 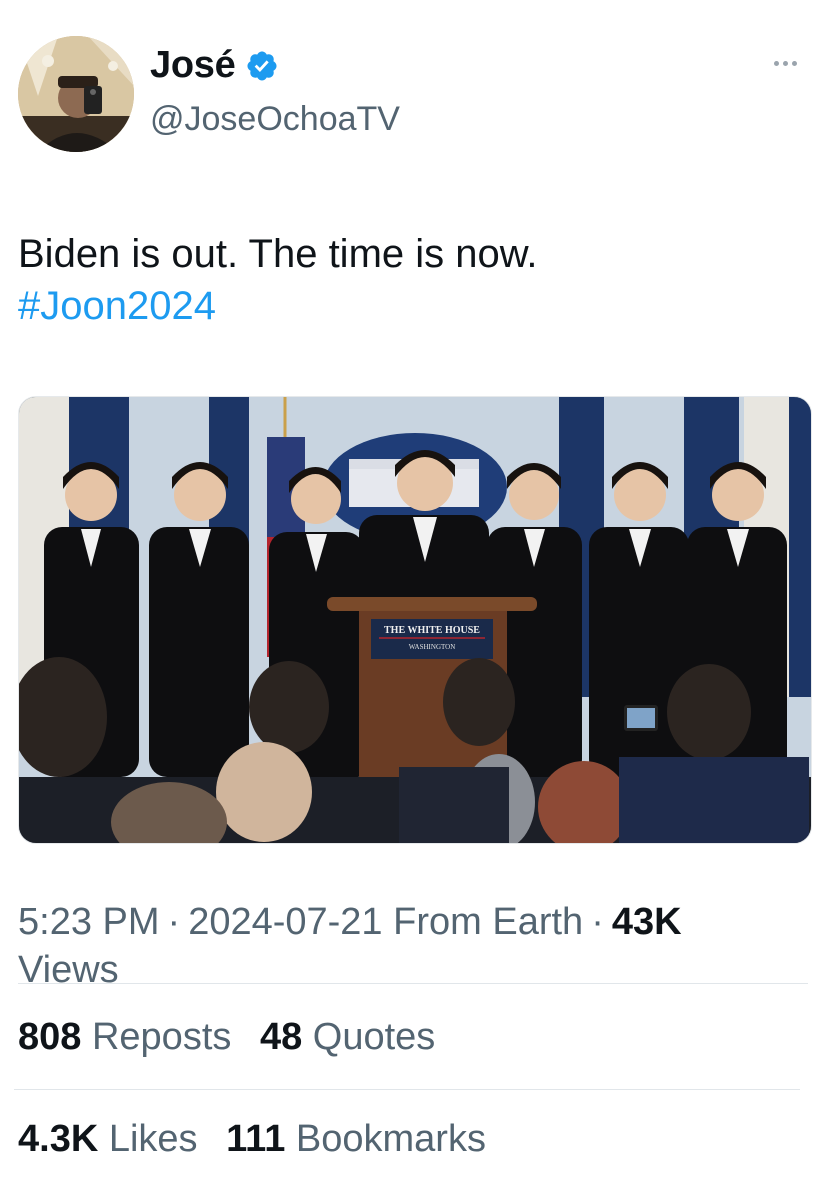 I want to click on verified-badge-icon, so click(x=262, y=65).